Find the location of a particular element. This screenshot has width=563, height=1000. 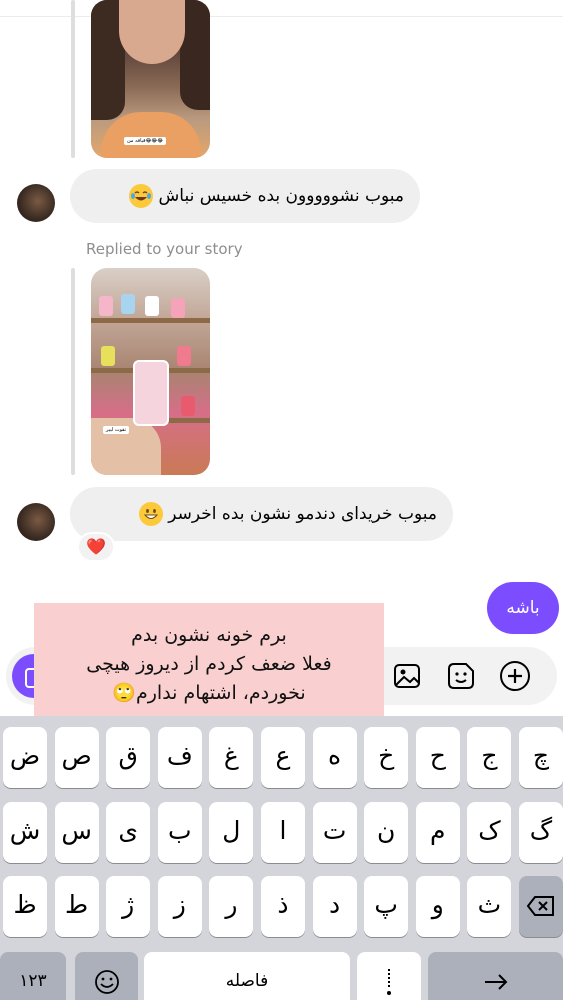

backspace-key is located at coordinates (541, 906).